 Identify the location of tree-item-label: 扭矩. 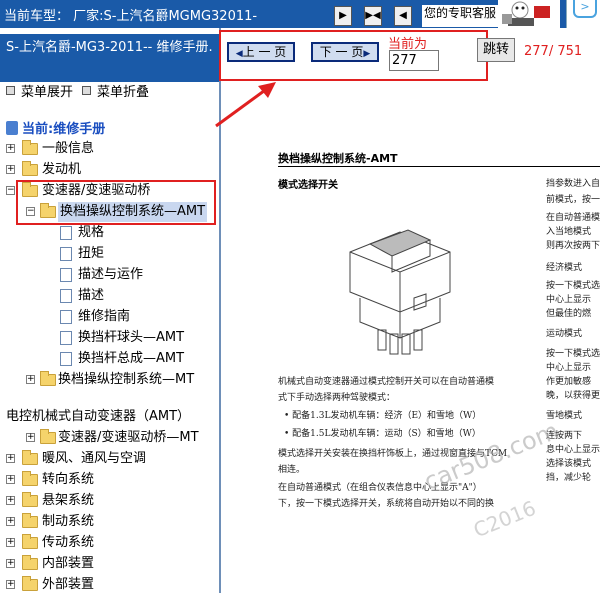
(91, 253).